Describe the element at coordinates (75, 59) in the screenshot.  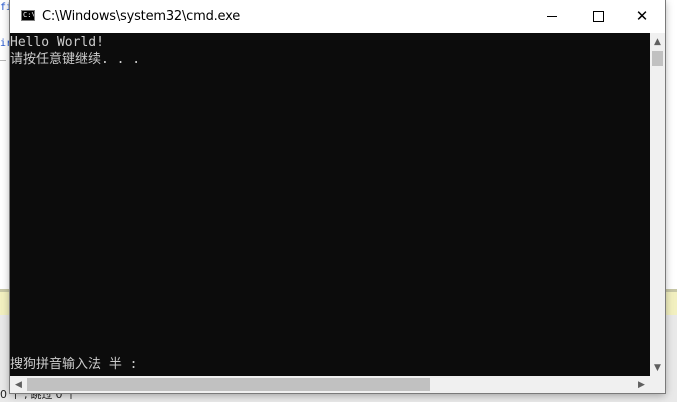
I see `console-line: 请按任意键继续. . .` at that location.